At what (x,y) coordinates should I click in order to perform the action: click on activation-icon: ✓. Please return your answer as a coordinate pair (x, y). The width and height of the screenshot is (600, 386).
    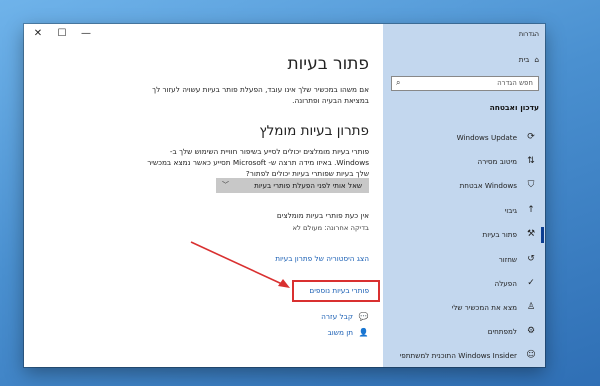
    Looking at the image, I should click on (531, 283).